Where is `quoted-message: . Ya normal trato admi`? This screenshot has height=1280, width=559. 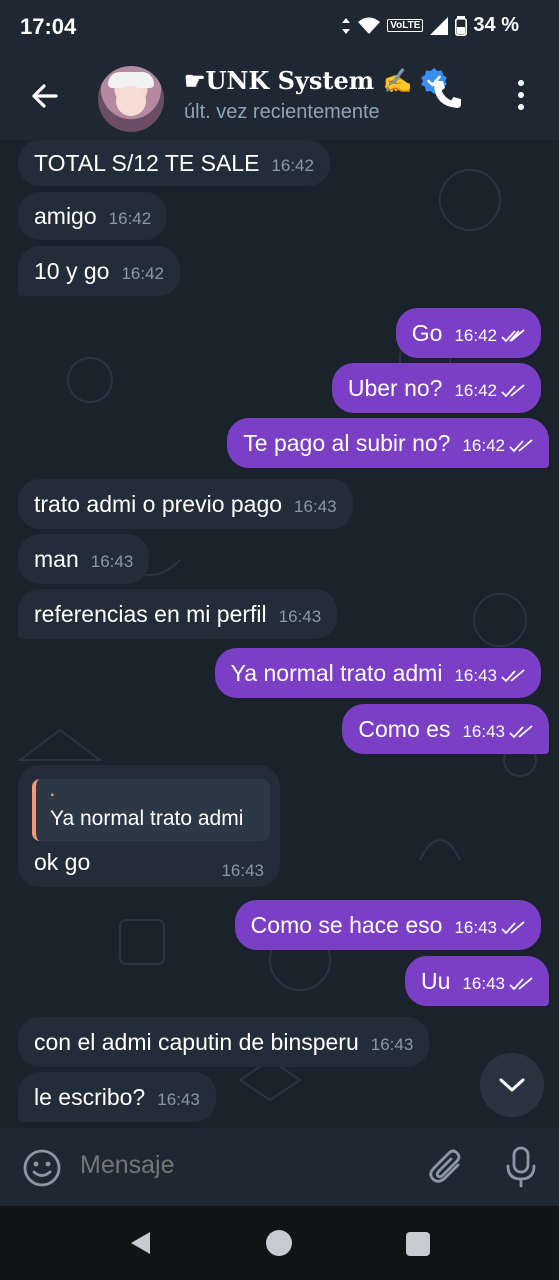
quoted-message: . Ya normal trato admi is located at coordinates (151, 810).